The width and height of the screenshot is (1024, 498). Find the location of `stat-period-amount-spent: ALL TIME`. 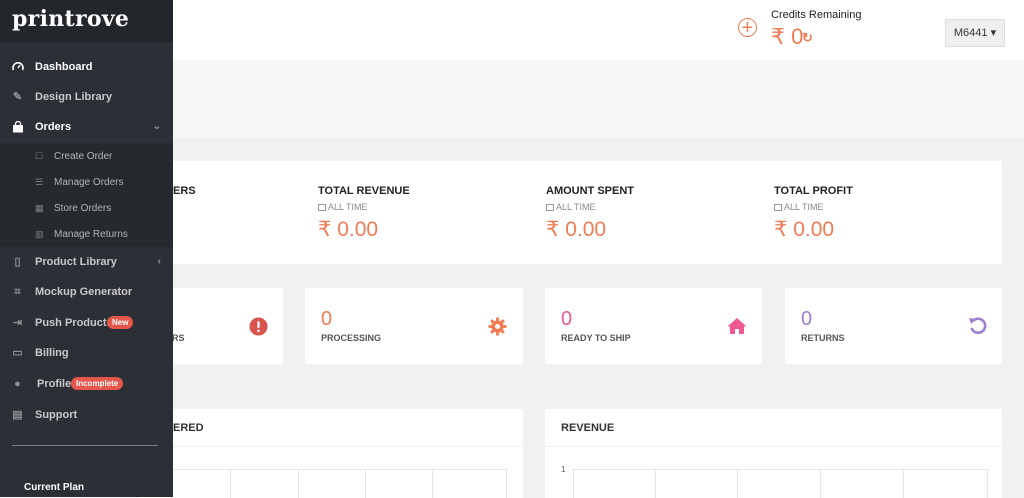

stat-period-amount-spent: ALL TIME is located at coordinates (571, 207).